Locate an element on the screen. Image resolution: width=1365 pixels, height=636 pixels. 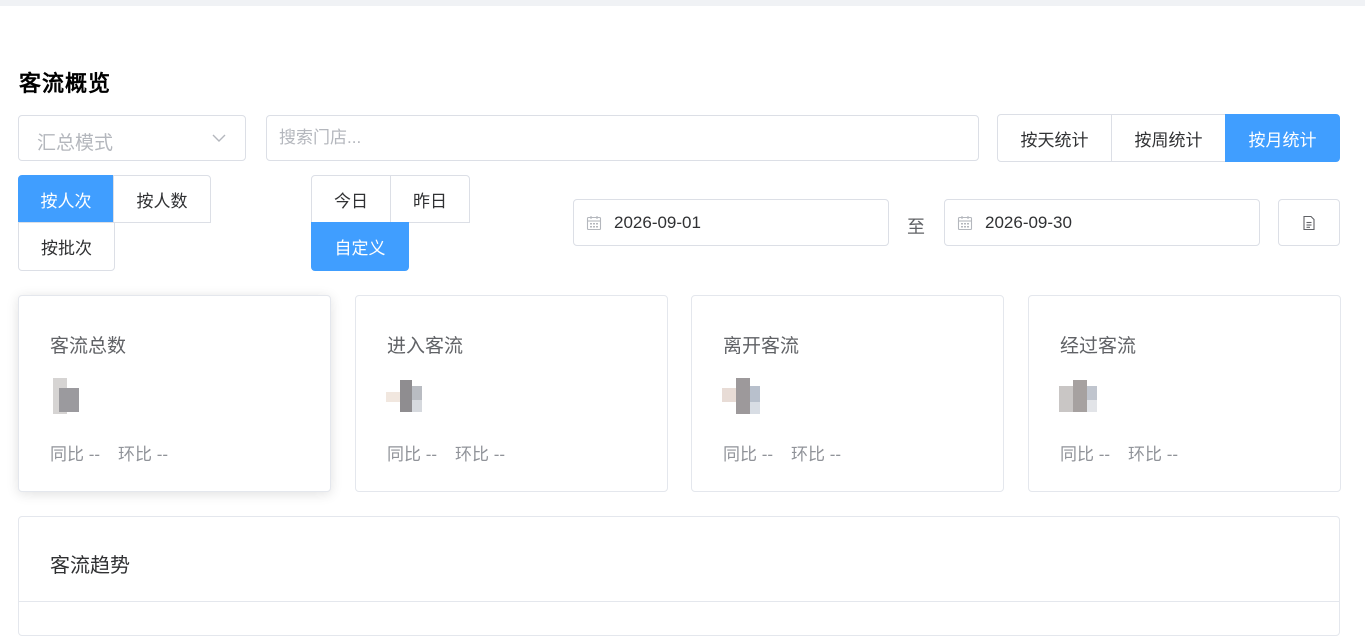
count-by-visits-button: 按人次 is located at coordinates (66, 199).